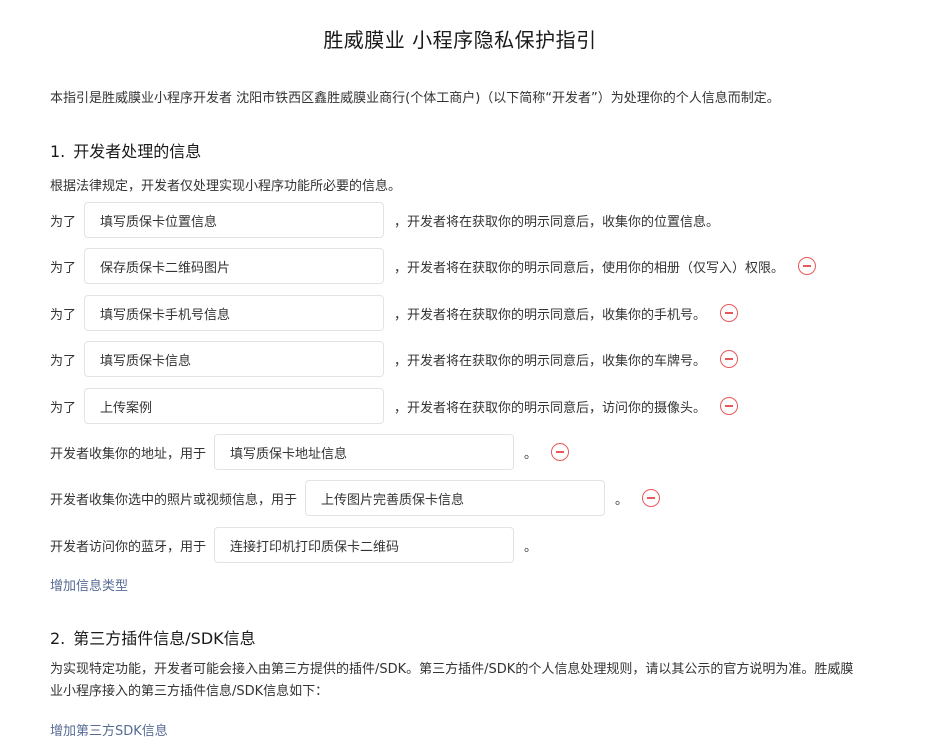 The width and height of the screenshot is (945, 751). I want to click on section1-desc: 根据法律规定，开发者仅处理实现小程序功能所必要的信息。, so click(226, 186).